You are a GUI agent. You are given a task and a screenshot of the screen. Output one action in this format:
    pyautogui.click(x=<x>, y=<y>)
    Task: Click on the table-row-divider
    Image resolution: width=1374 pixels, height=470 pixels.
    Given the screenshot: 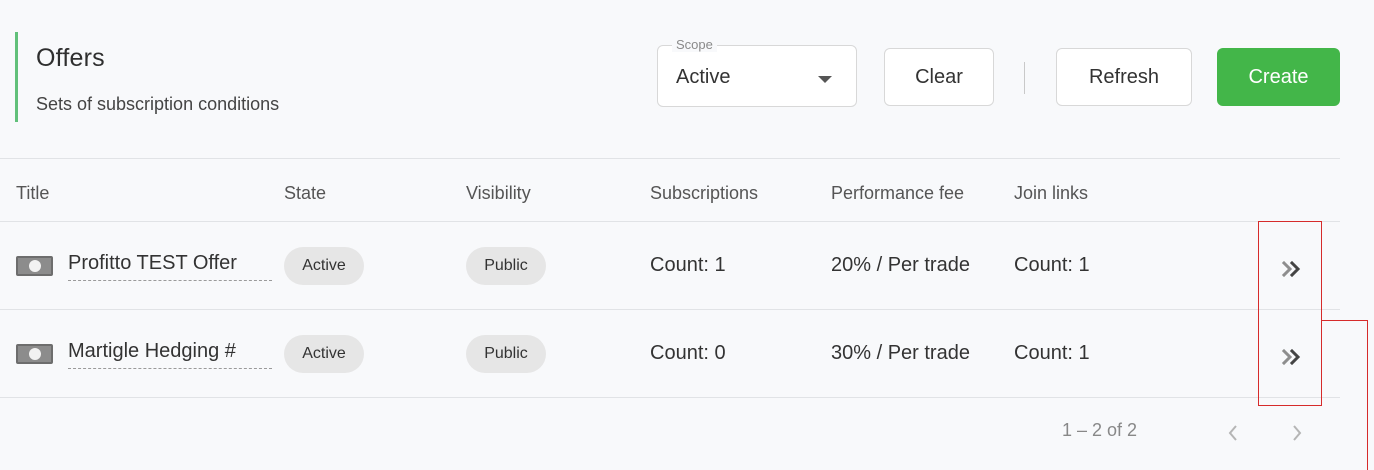 What is the action you would take?
    pyautogui.click(x=670, y=309)
    